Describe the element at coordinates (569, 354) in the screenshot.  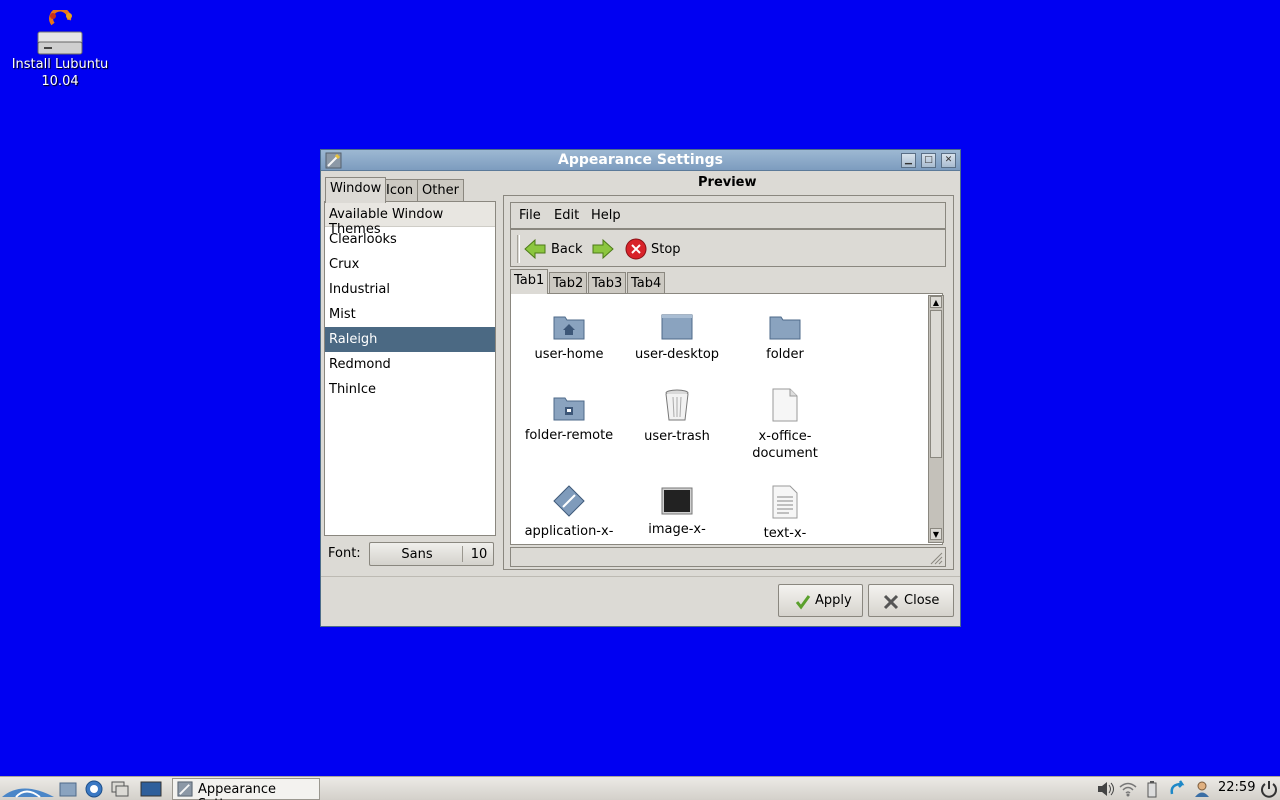
I see `icon-label-user-home: user-home` at that location.